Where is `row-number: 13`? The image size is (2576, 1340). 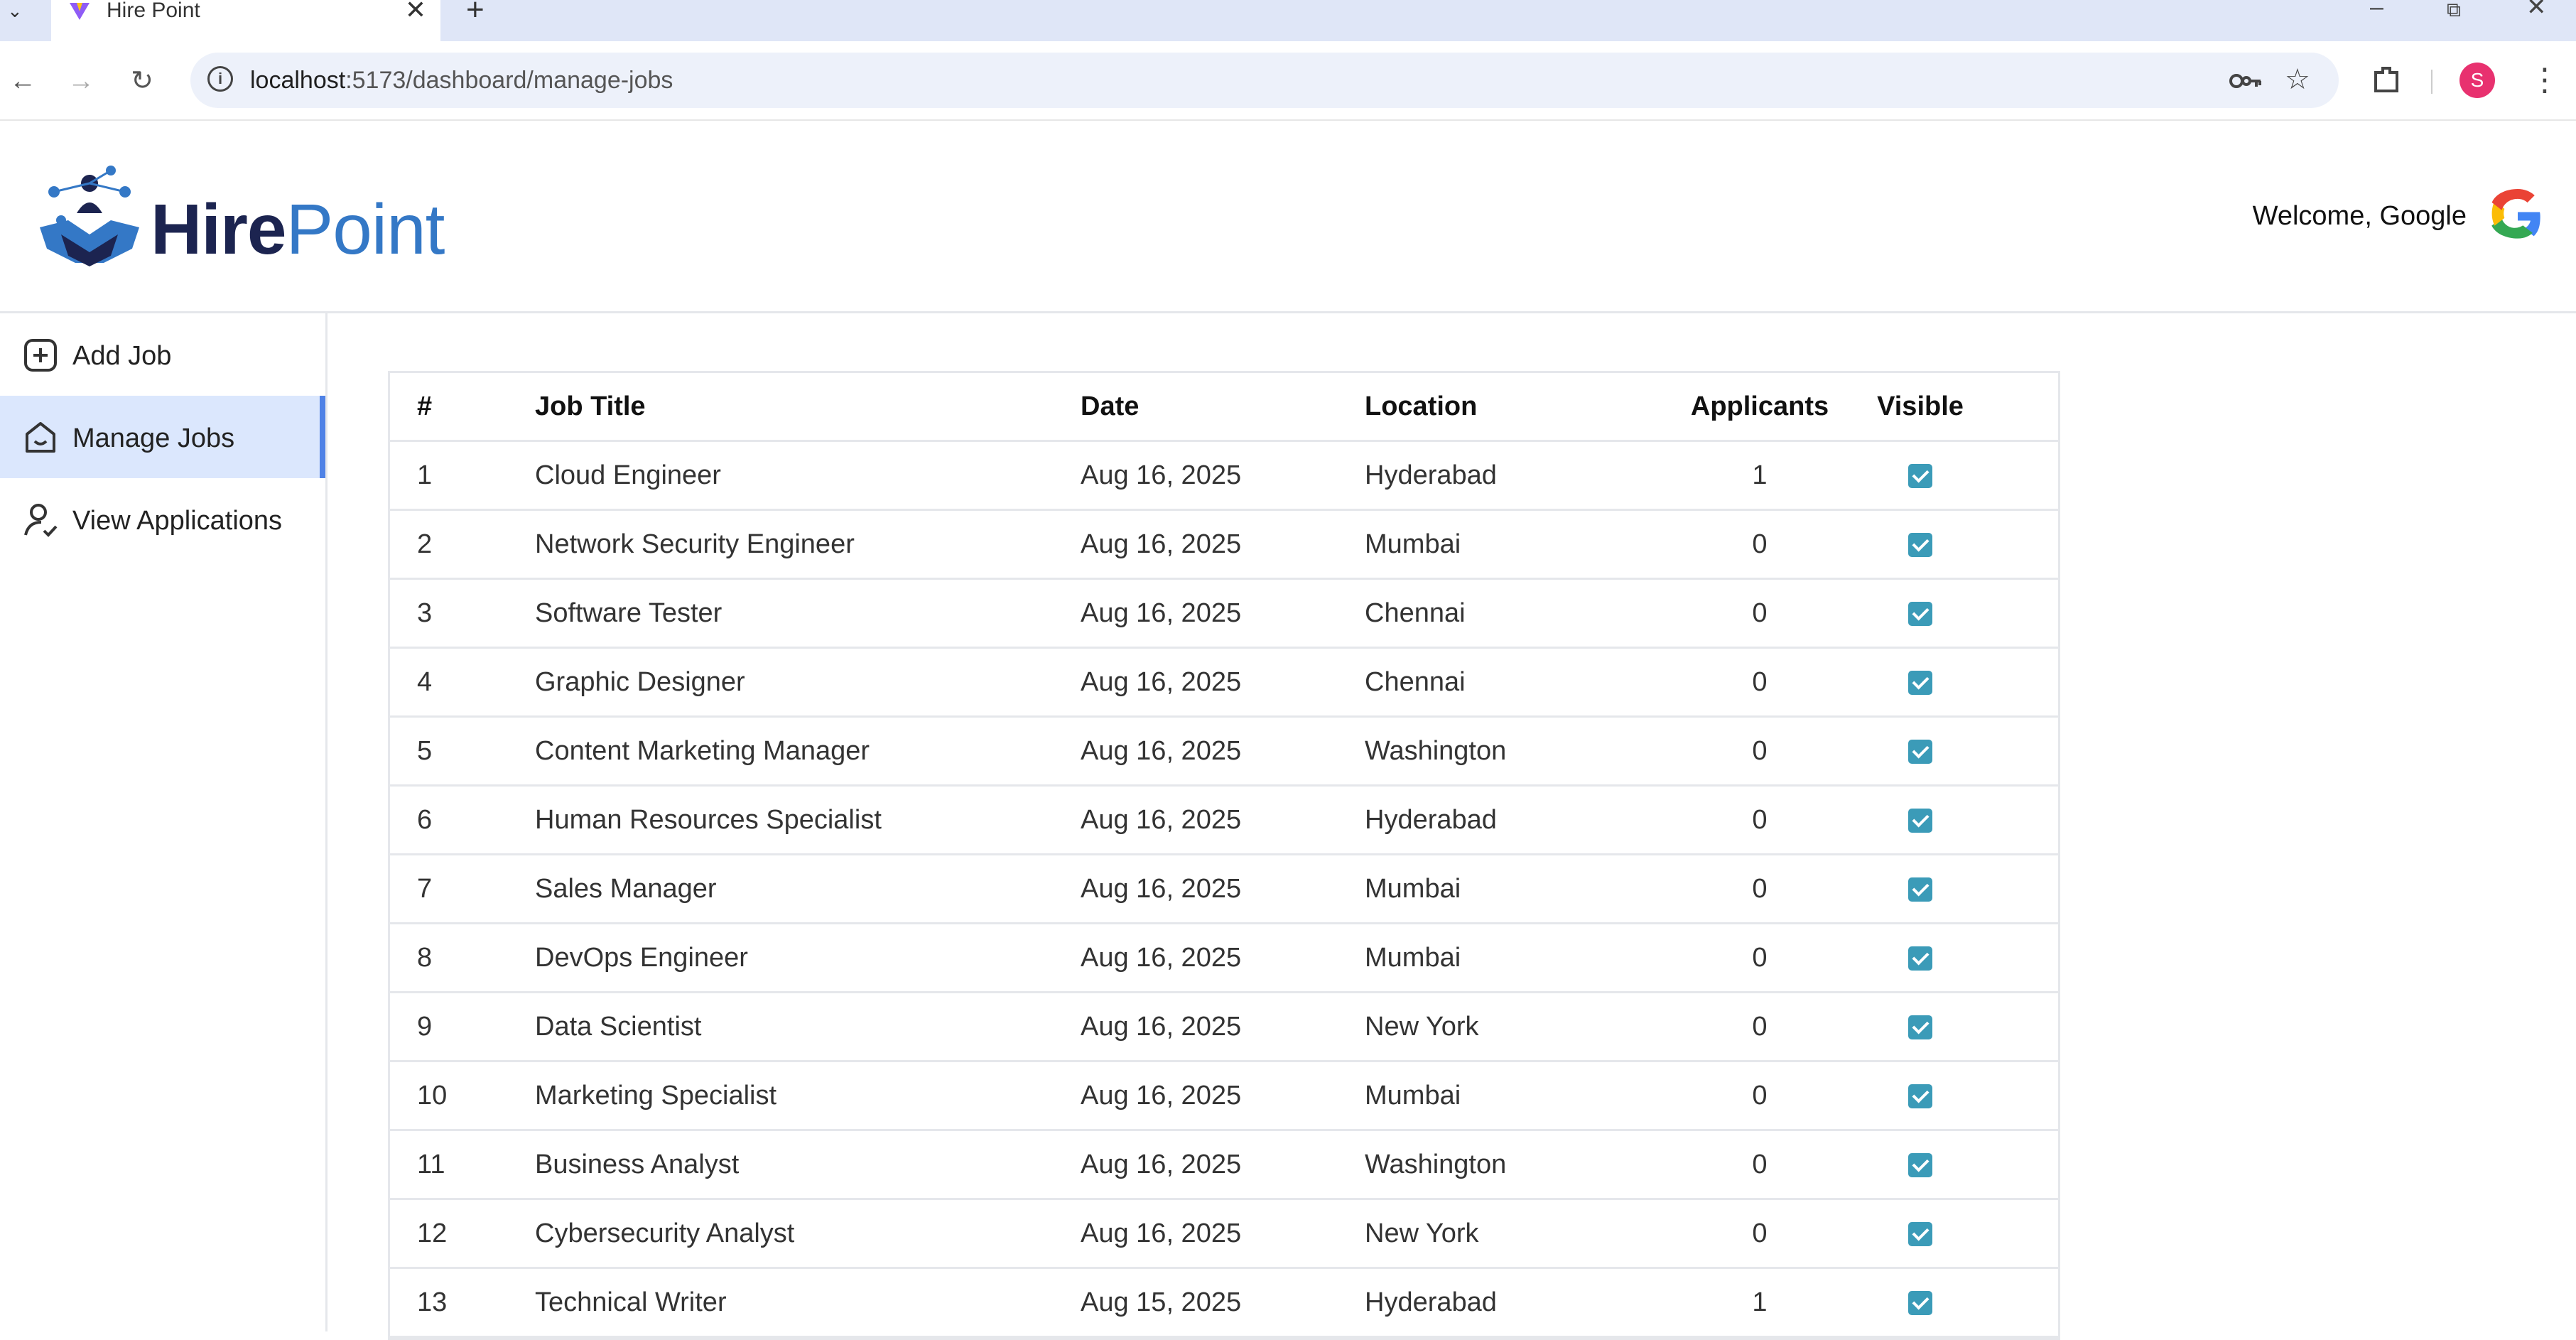
row-number: 13 is located at coordinates (462, 1303).